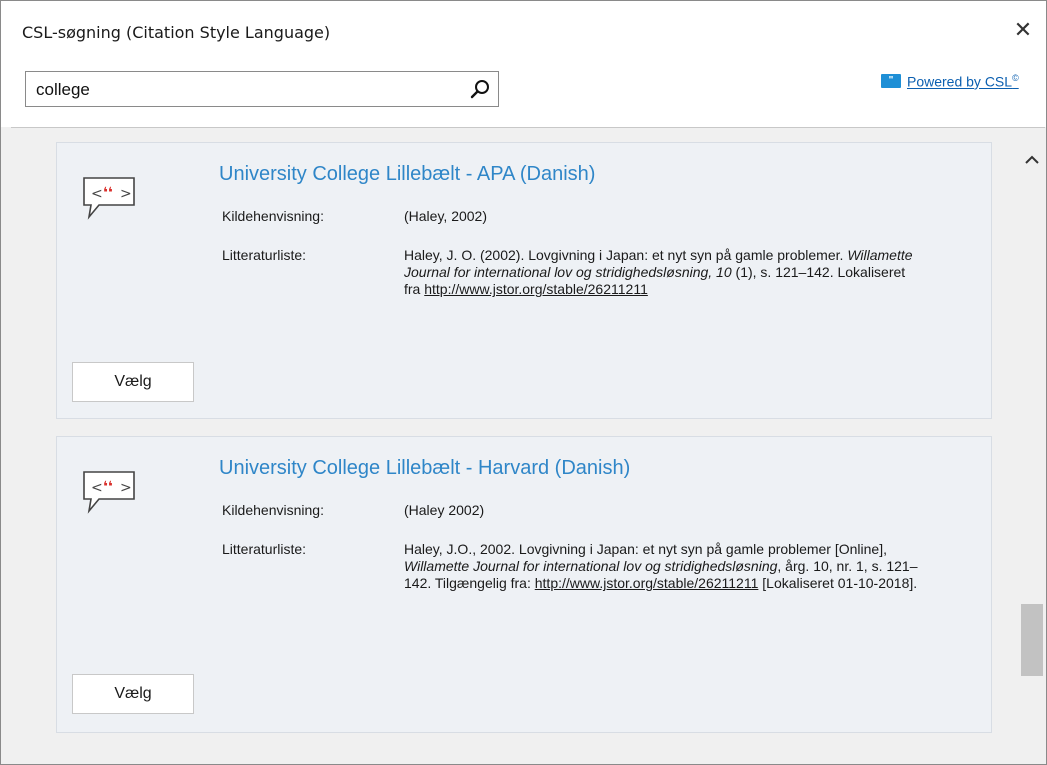 The width and height of the screenshot is (1047, 765). Describe the element at coordinates (1032, 438) in the screenshot. I see `scrollbar` at that location.